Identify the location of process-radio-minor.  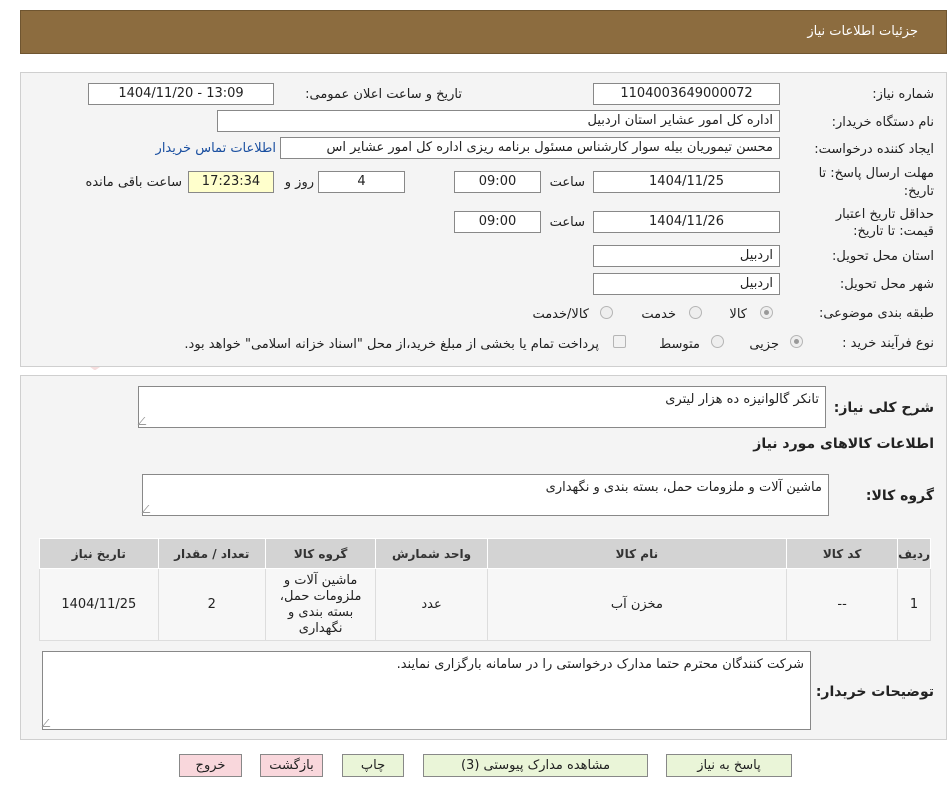
(796, 341).